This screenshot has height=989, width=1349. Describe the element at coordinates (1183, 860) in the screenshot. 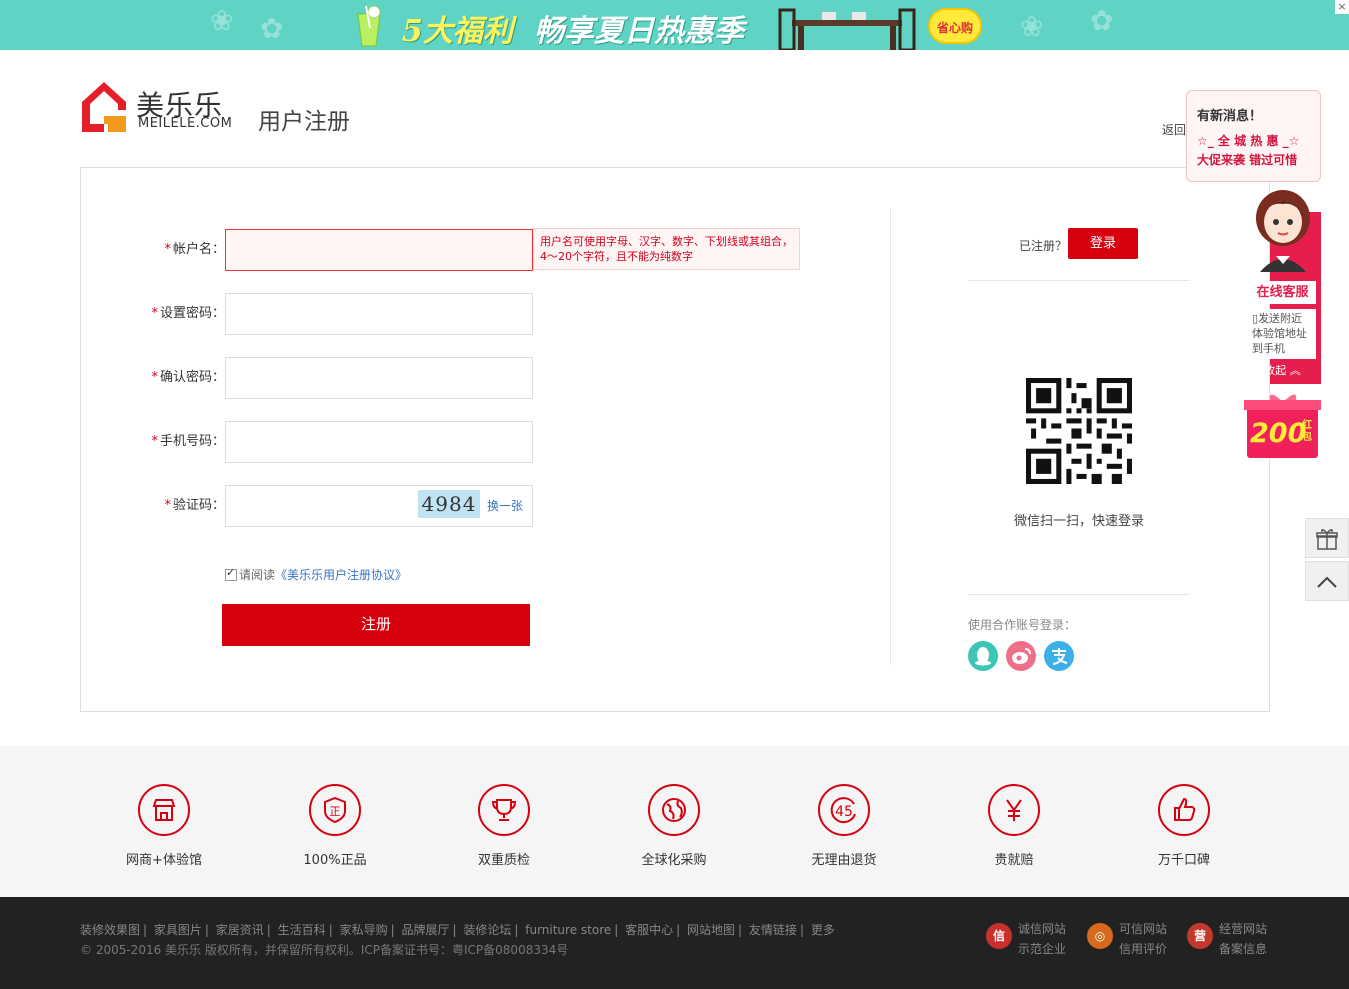

I see `service-label: 万千口碑` at that location.